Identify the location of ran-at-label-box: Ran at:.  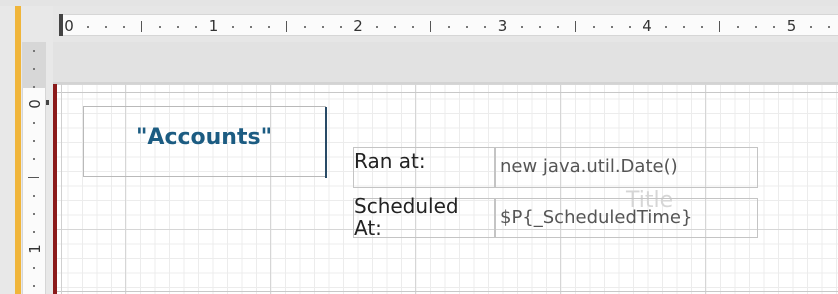
(424, 167).